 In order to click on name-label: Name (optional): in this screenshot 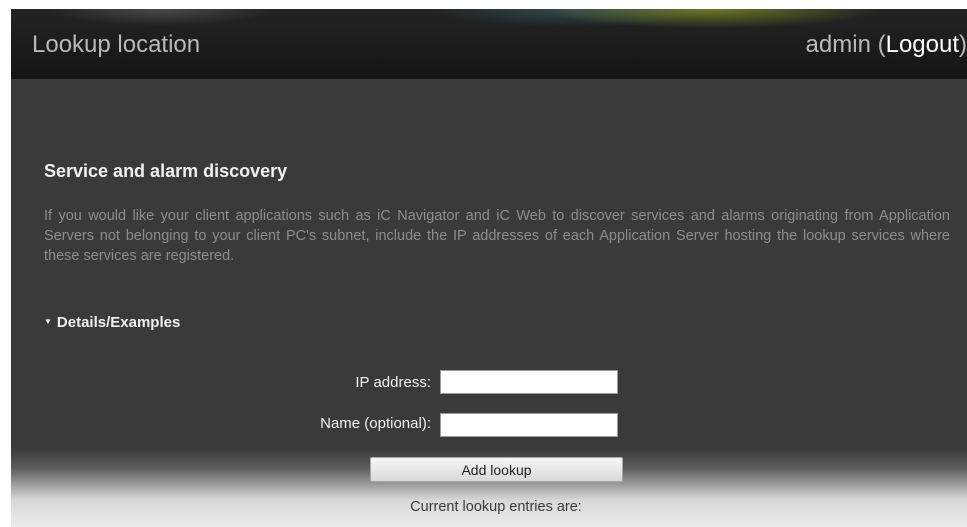, I will do `click(375, 423)`.